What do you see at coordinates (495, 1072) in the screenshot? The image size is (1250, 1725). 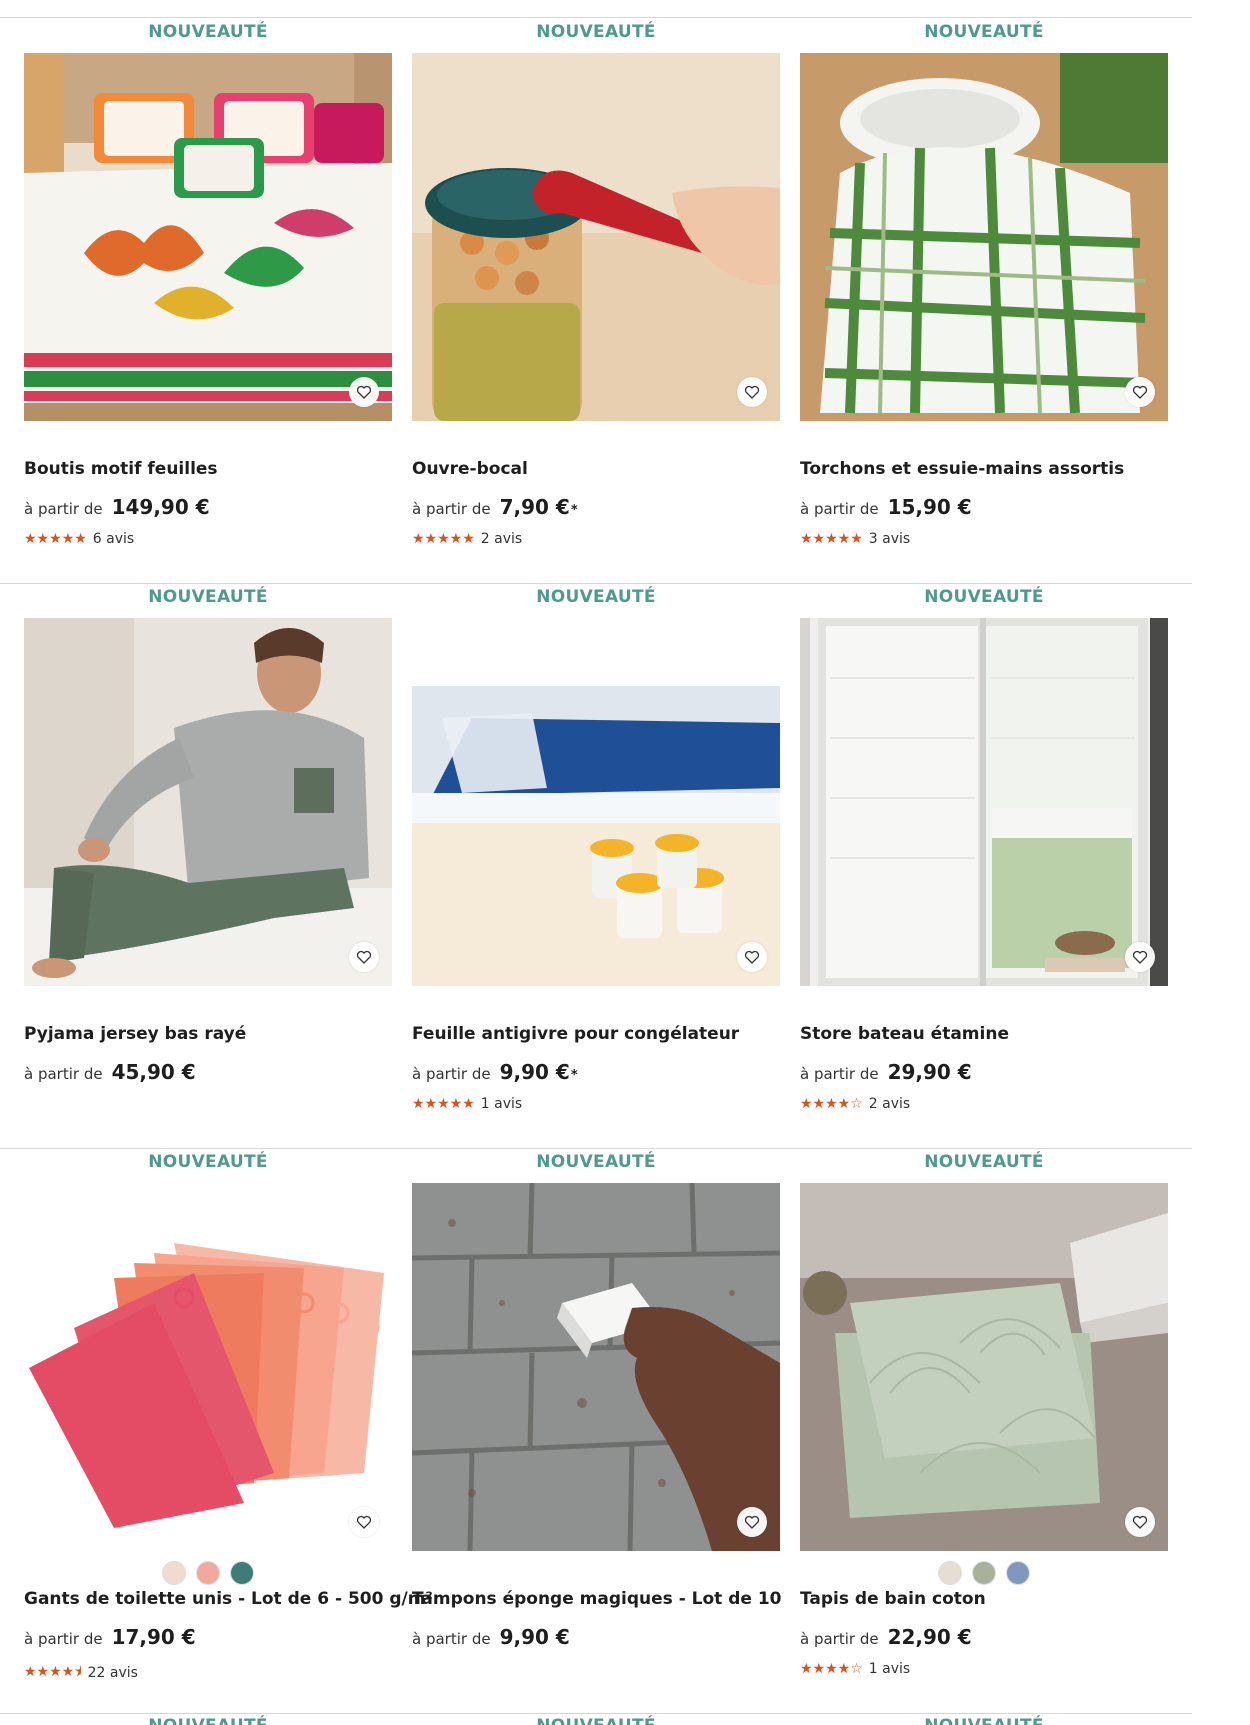 I see `price-row: à partir de 9,90 € *` at bounding box center [495, 1072].